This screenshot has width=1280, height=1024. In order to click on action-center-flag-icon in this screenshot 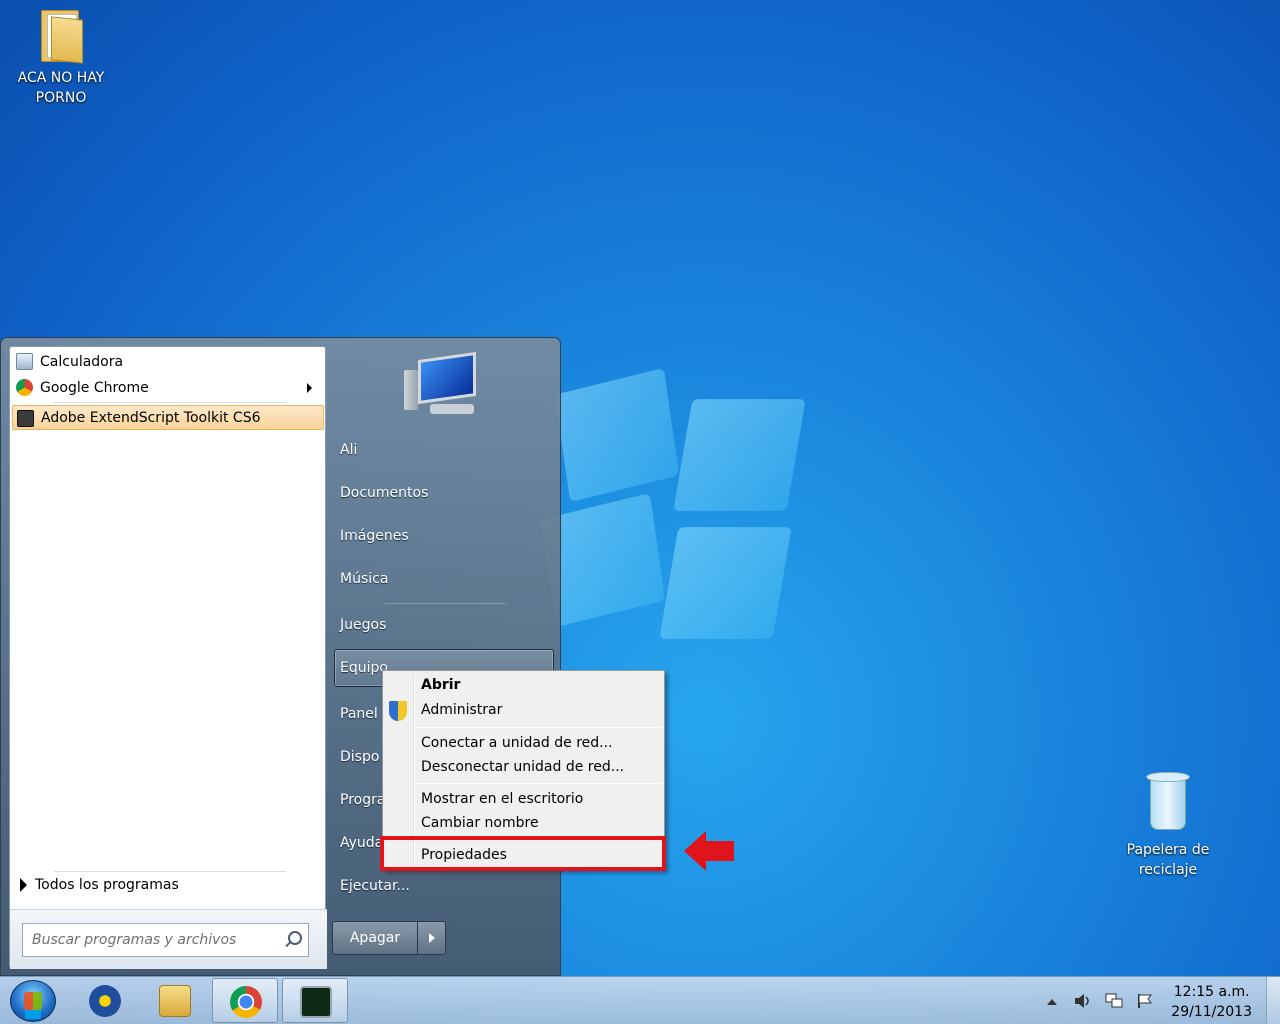, I will do `click(1145, 1001)`.